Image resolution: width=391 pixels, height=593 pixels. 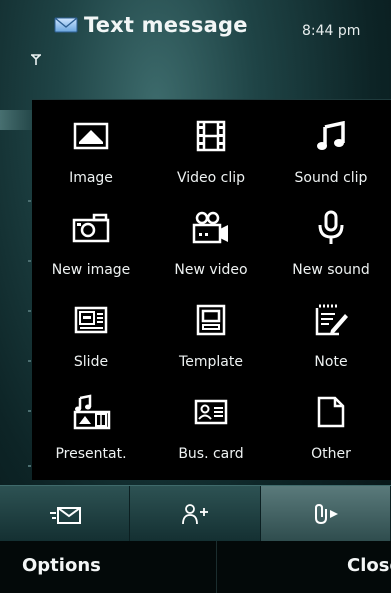 I want to click on item-label: Video clip, so click(x=211, y=178).